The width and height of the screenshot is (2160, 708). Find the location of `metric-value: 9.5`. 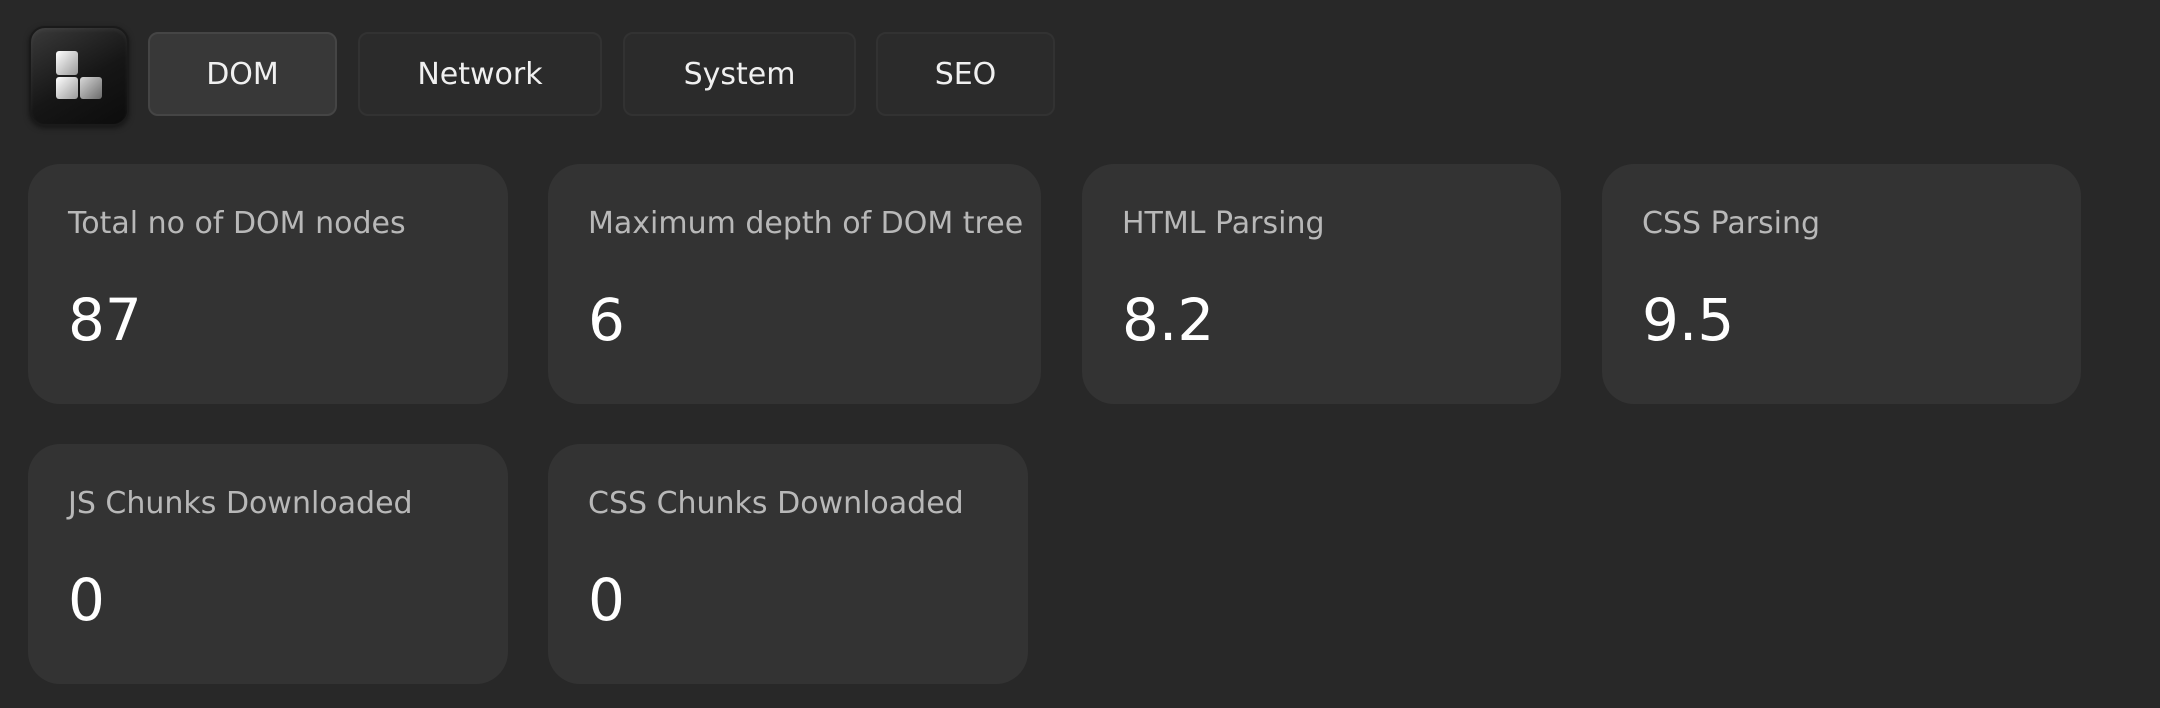

metric-value: 9.5 is located at coordinates (1688, 320).